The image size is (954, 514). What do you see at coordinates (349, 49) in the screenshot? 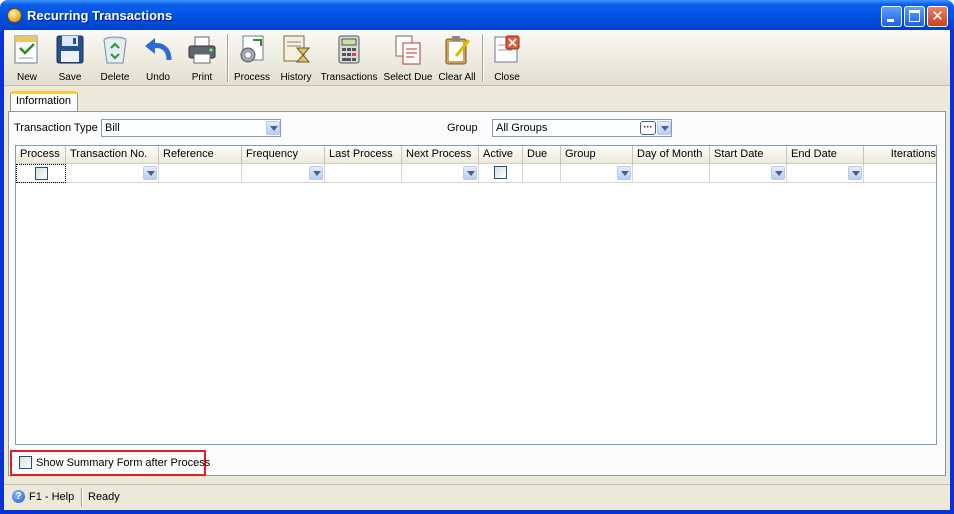
I see `transactions-calculator-icon` at bounding box center [349, 49].